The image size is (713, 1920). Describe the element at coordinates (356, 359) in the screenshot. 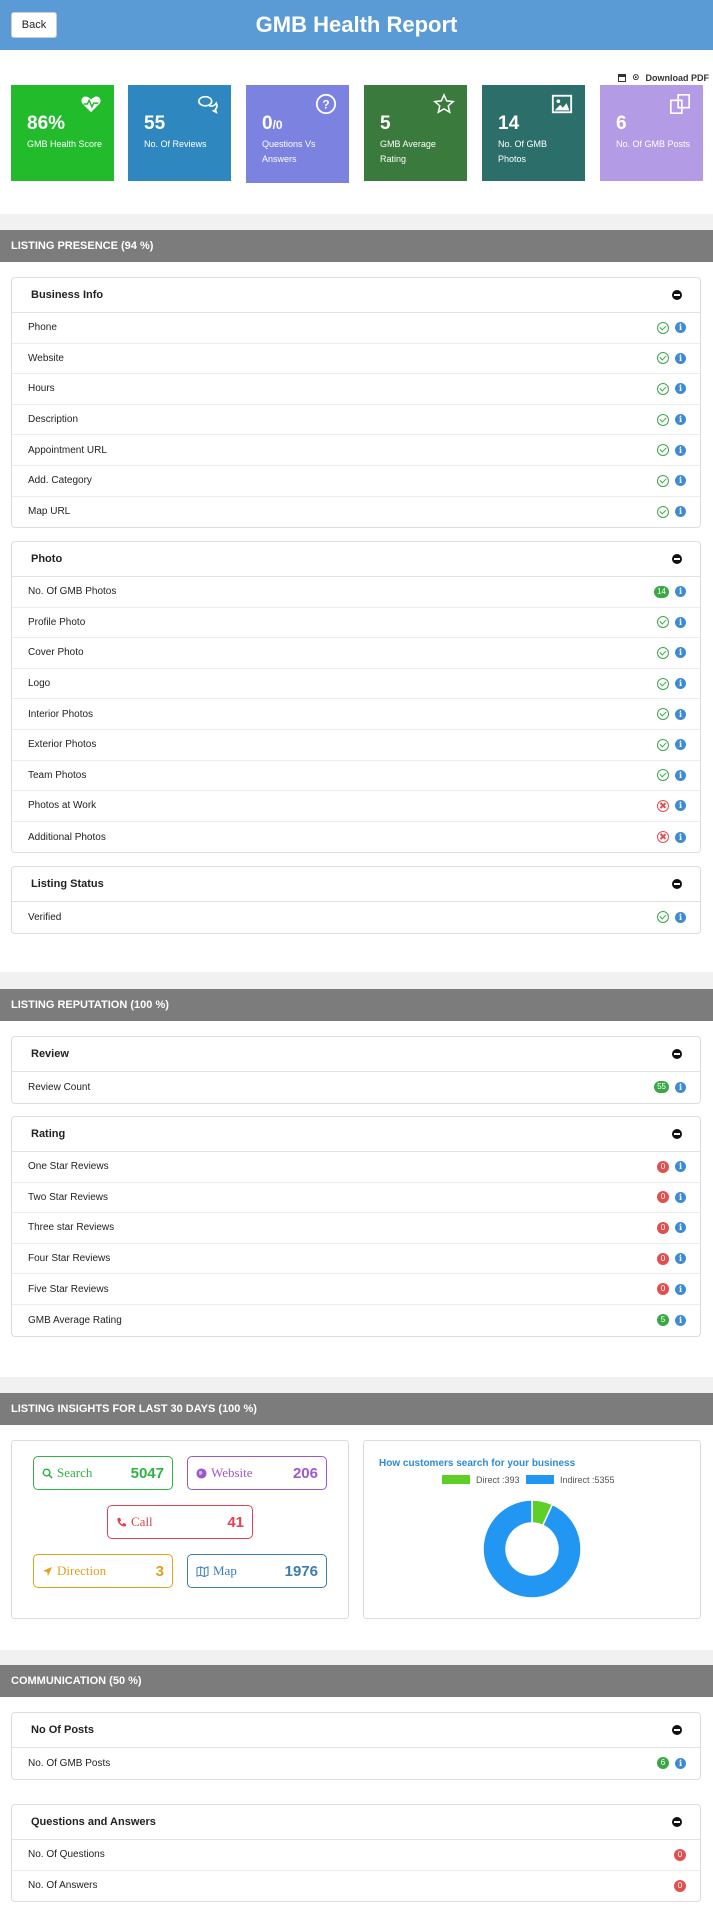

I see `list-item: Website i` at that location.